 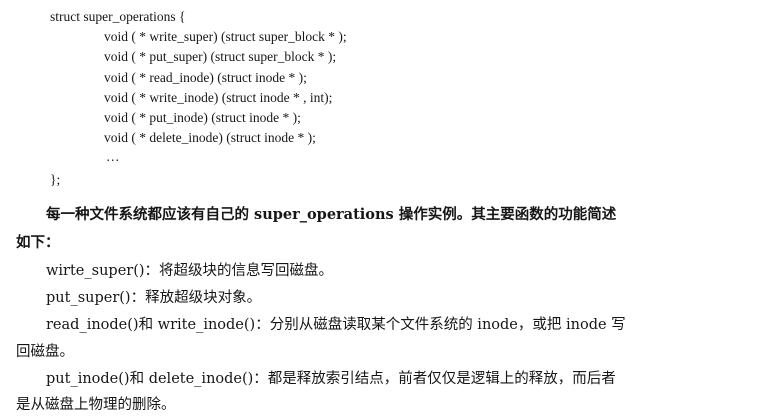 What do you see at coordinates (38, 242) in the screenshot?
I see `intro-line-2: 如下：` at bounding box center [38, 242].